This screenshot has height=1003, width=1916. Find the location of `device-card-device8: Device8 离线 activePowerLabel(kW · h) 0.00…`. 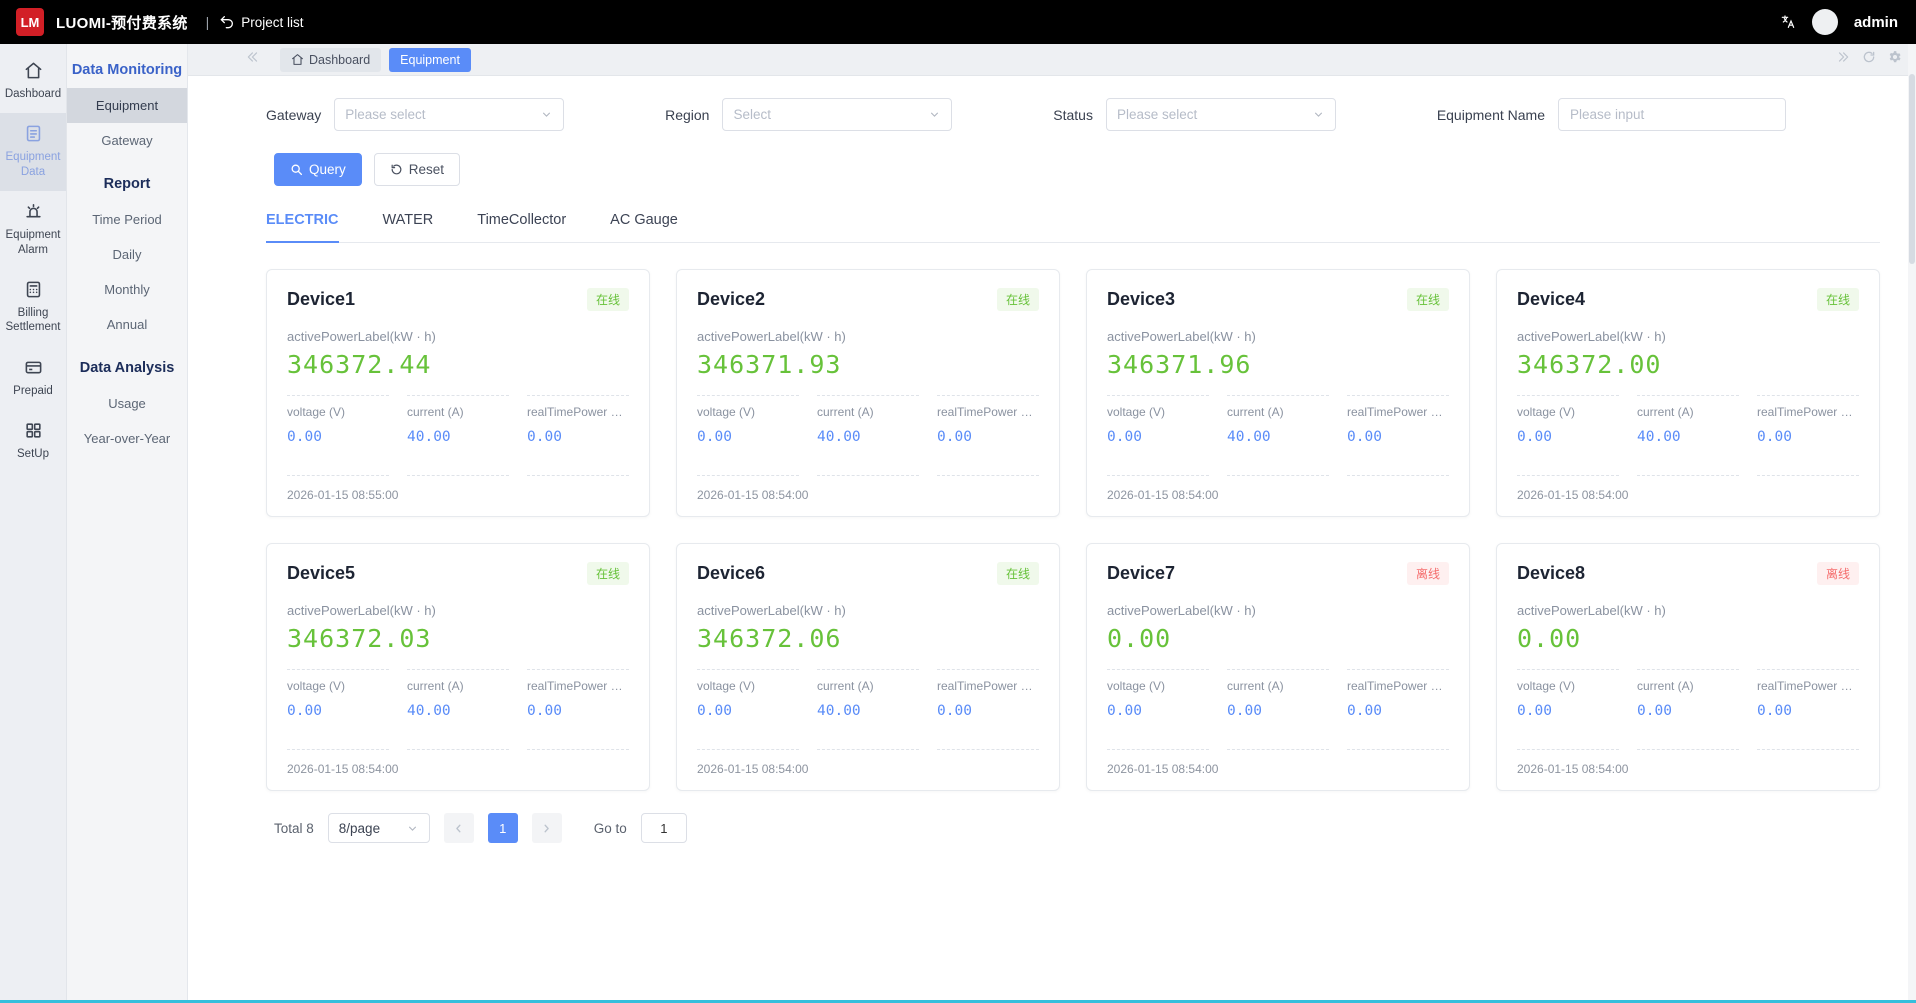

device-card-device8: Device8 离线 activePowerLabel(kW · h) 0.00… is located at coordinates (1688, 667).